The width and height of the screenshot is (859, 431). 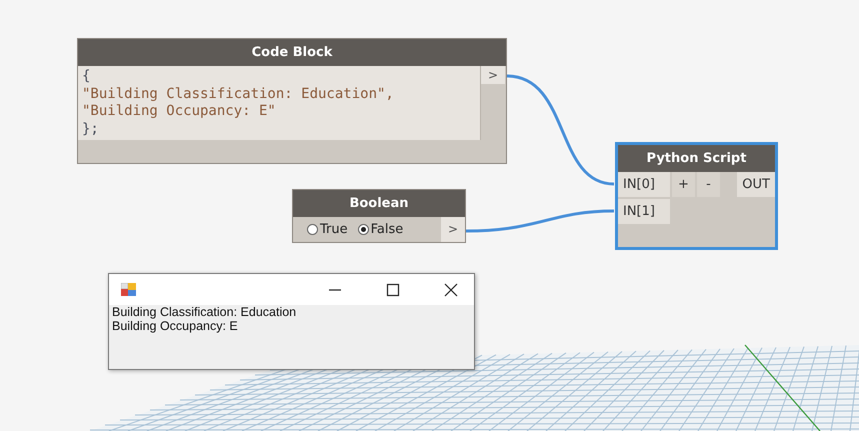 What do you see at coordinates (87, 77) in the screenshot?
I see `code-line: {` at bounding box center [87, 77].